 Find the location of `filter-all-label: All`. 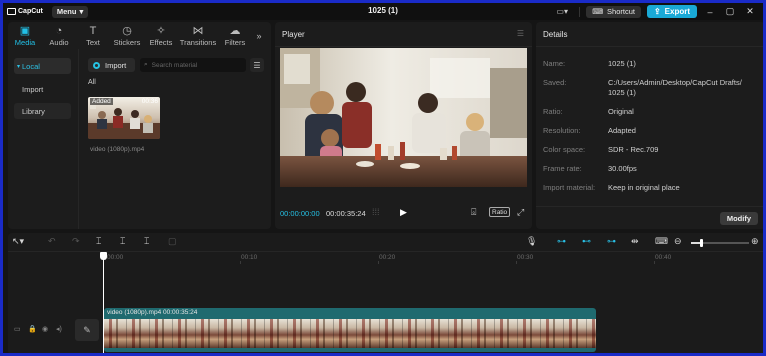

filter-all-label: All is located at coordinates (92, 82).